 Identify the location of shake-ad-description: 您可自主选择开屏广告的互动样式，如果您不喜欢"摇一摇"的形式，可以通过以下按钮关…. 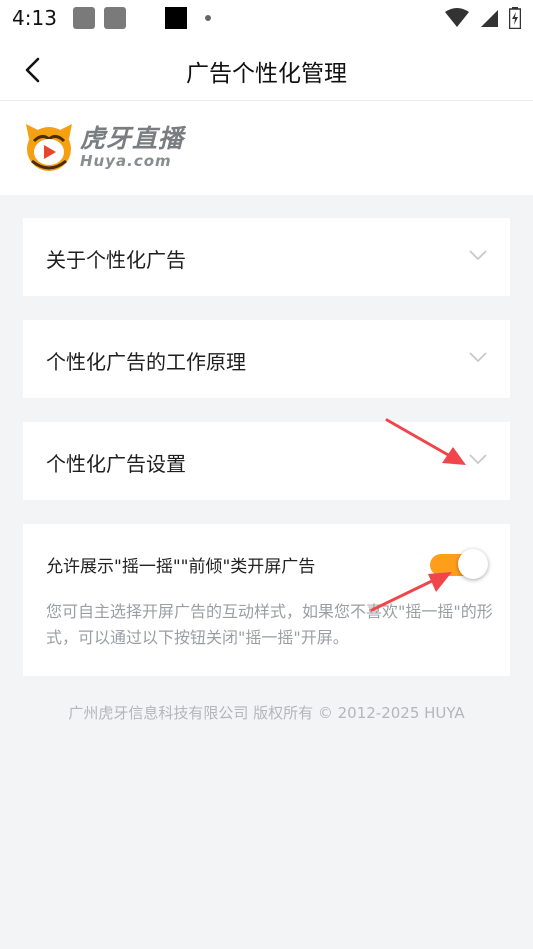
(269, 624).